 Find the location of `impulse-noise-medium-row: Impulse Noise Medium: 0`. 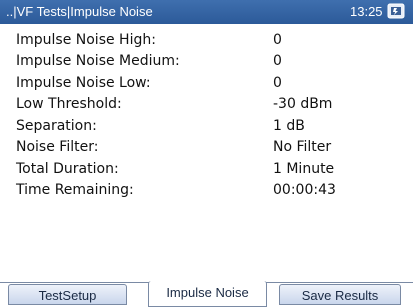

impulse-noise-medium-row: Impulse Noise Medium: 0 is located at coordinates (206, 62).